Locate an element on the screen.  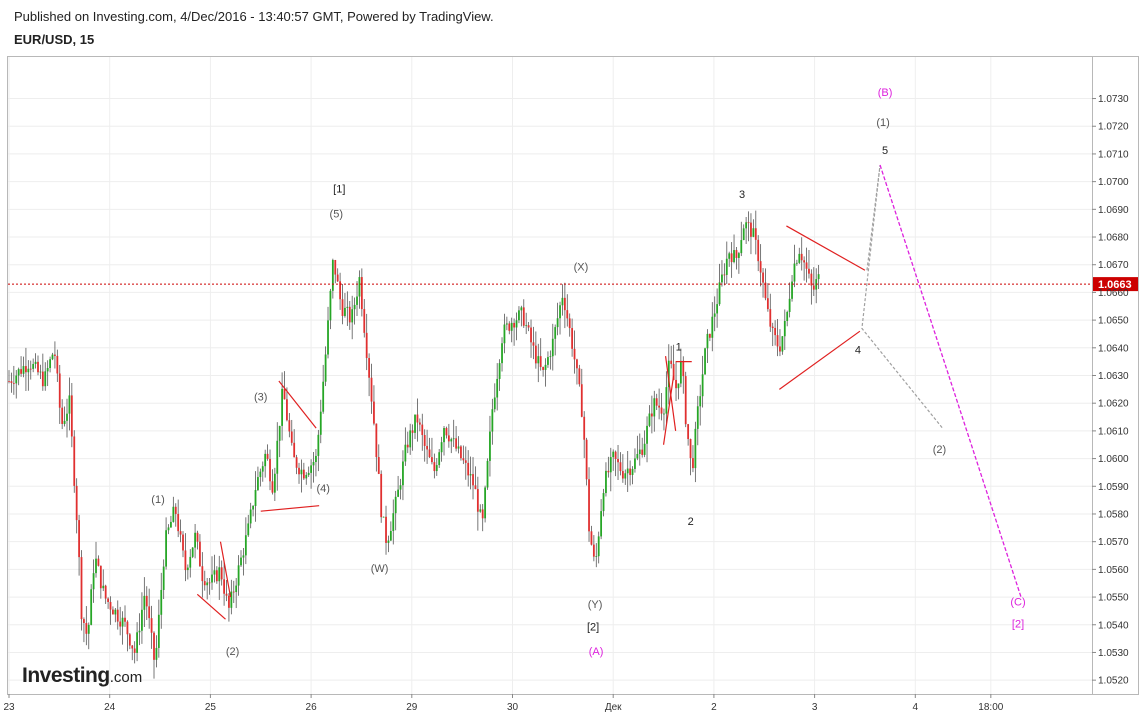
y-tick-label: 1.0700 is located at coordinates (1113, 182).